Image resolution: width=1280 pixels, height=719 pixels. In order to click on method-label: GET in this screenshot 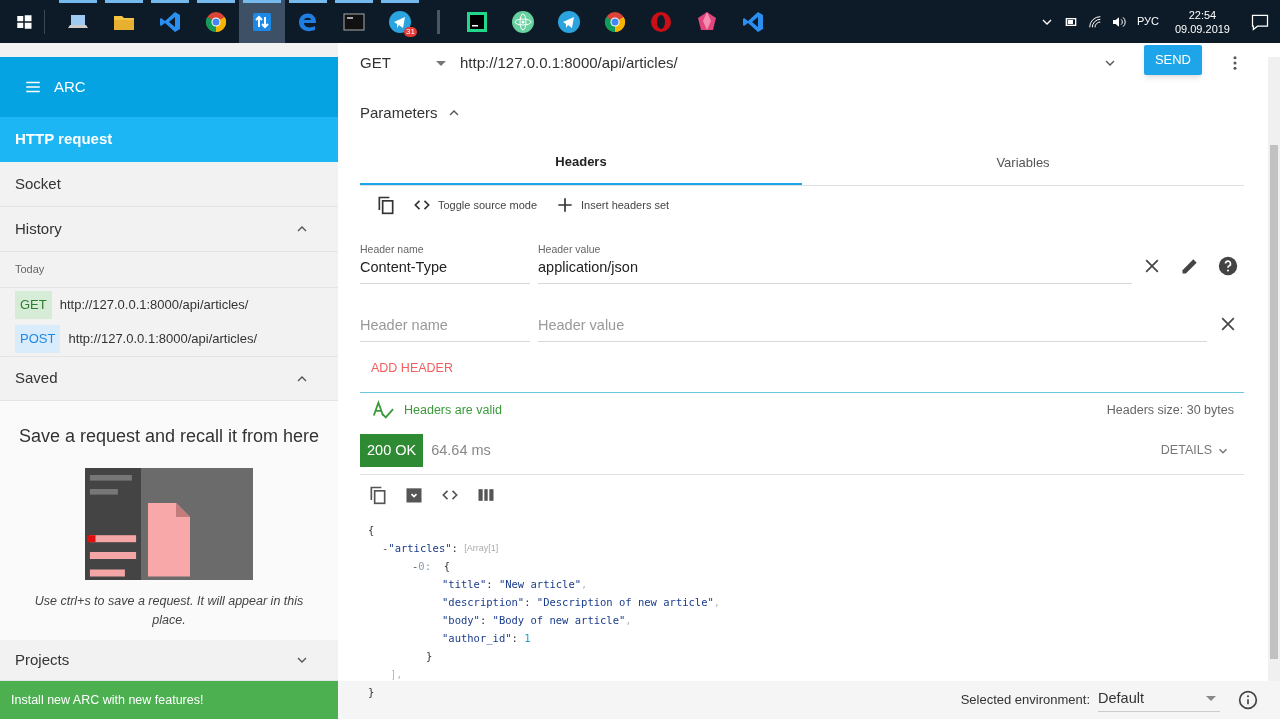, I will do `click(33, 305)`.